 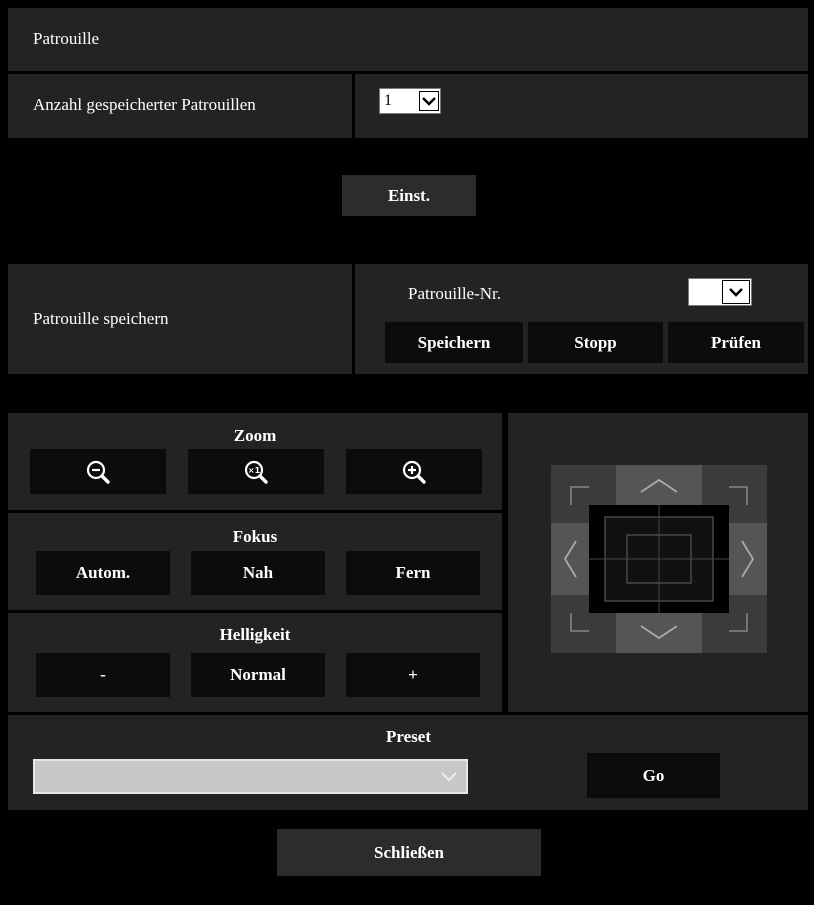 I want to click on save-patrol-button: Speichern, so click(x=454, y=342).